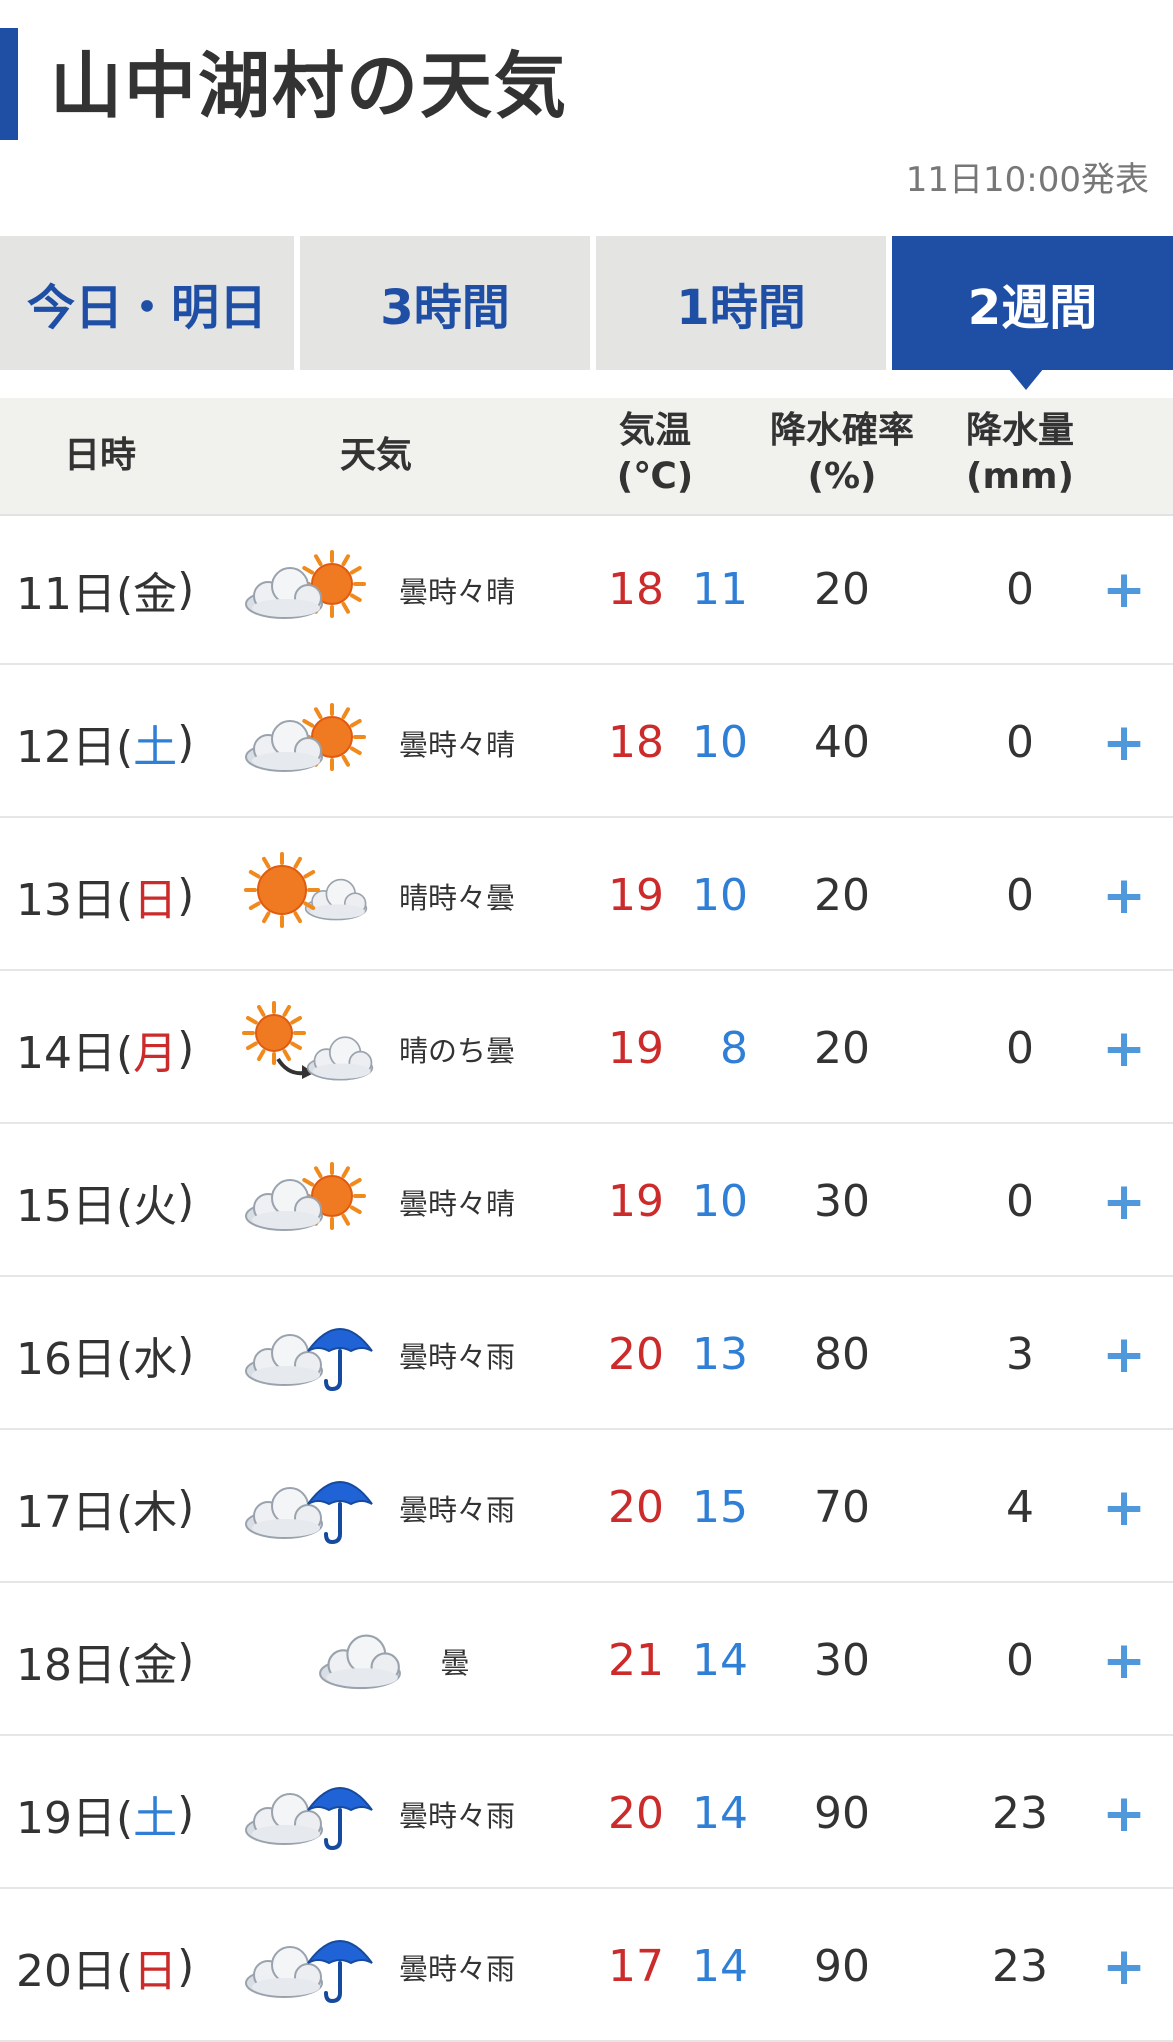  I want to click on row-high-temp: 17, so click(636, 1966).